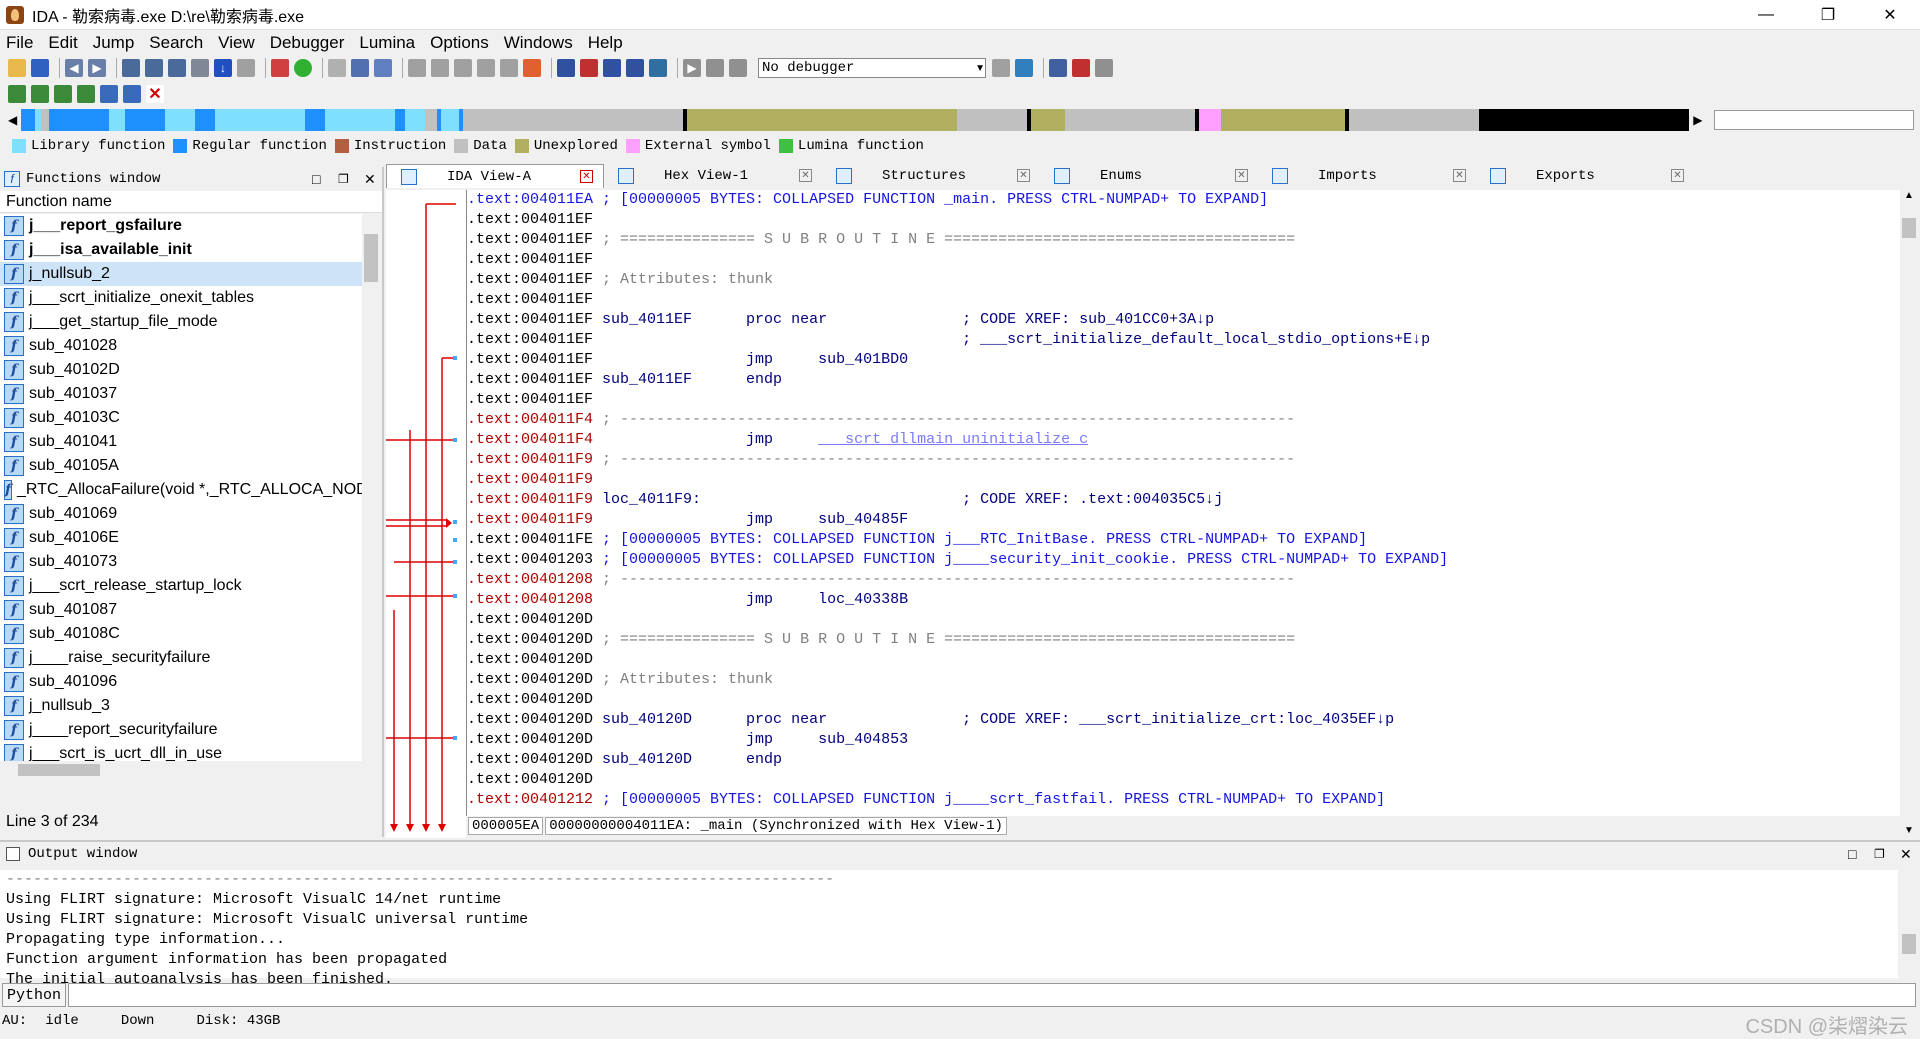 This screenshot has height=1039, width=1920. Describe the element at coordinates (1104, 68) in the screenshot. I see `tools-icon` at that location.